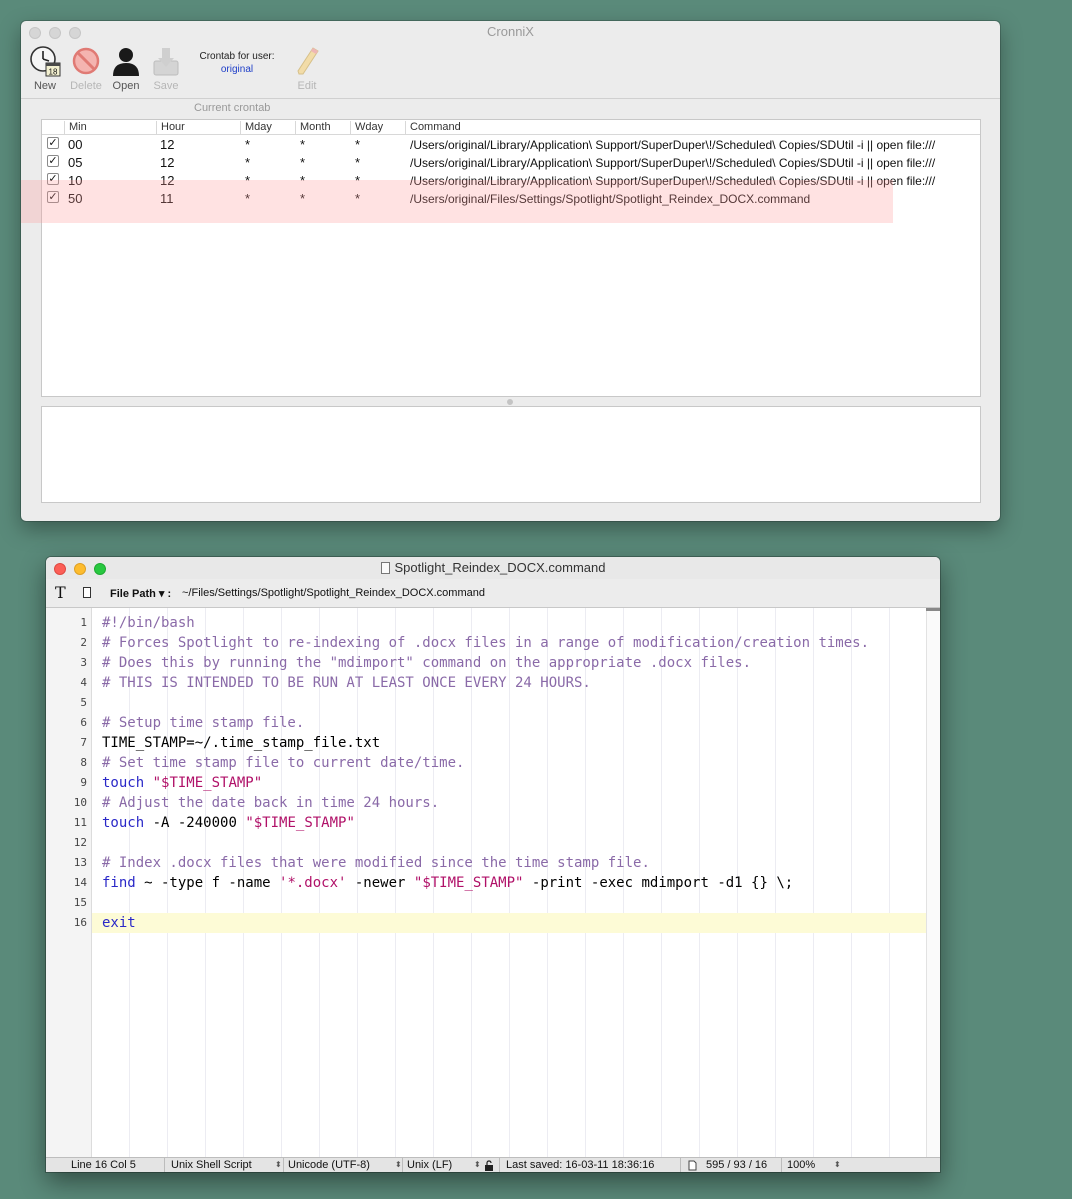 The height and width of the screenshot is (1199, 1072). Describe the element at coordinates (119, 883) in the screenshot. I see `code-token: find` at that location.